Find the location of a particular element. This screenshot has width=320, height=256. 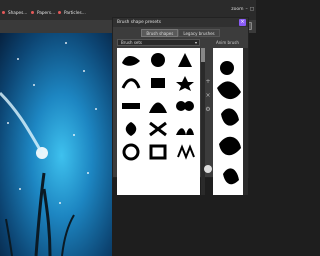

preview-label: Anim brush is located at coordinates (227, 42).